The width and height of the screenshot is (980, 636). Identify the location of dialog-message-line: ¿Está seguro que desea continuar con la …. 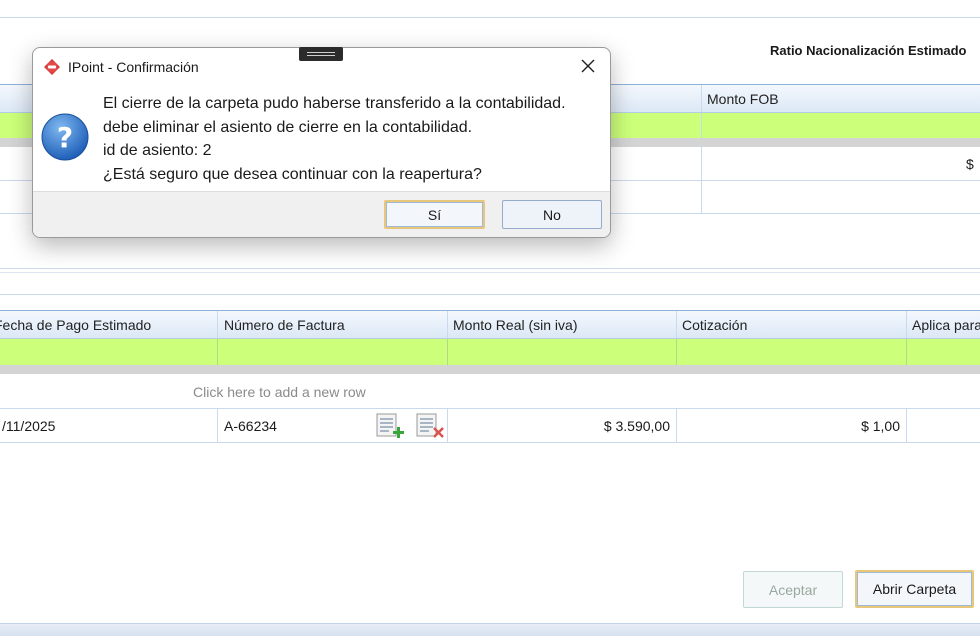
(292, 174).